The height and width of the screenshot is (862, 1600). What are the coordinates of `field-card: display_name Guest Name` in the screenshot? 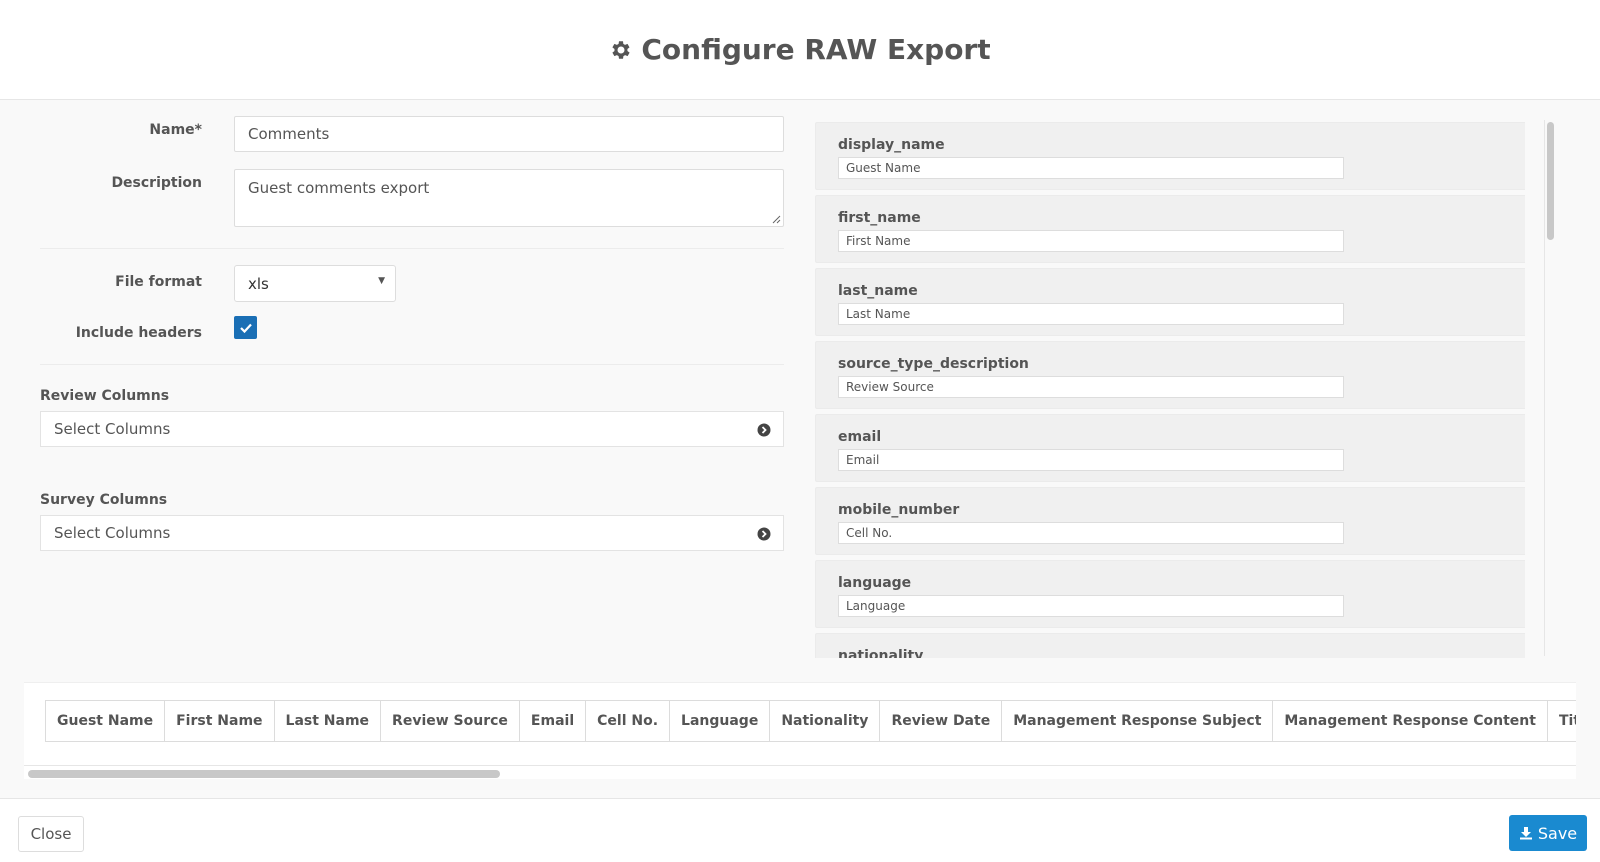 It's located at (1170, 156).